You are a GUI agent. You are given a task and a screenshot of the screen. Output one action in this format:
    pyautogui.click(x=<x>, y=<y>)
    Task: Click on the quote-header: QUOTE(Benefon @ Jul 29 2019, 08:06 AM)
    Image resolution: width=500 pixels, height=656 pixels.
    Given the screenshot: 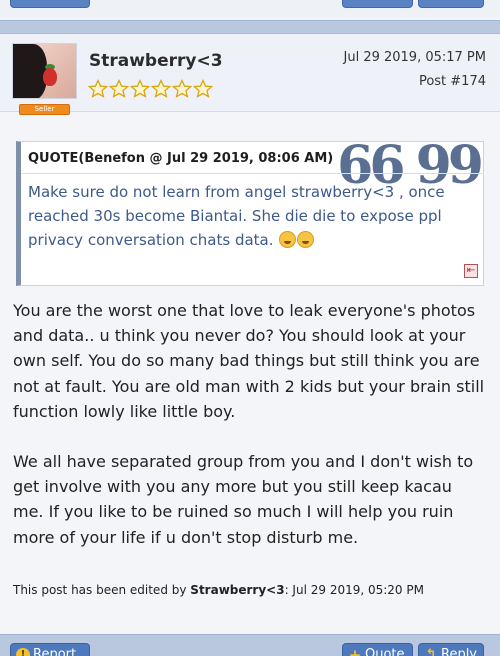 What is the action you would take?
    pyautogui.click(x=181, y=158)
    